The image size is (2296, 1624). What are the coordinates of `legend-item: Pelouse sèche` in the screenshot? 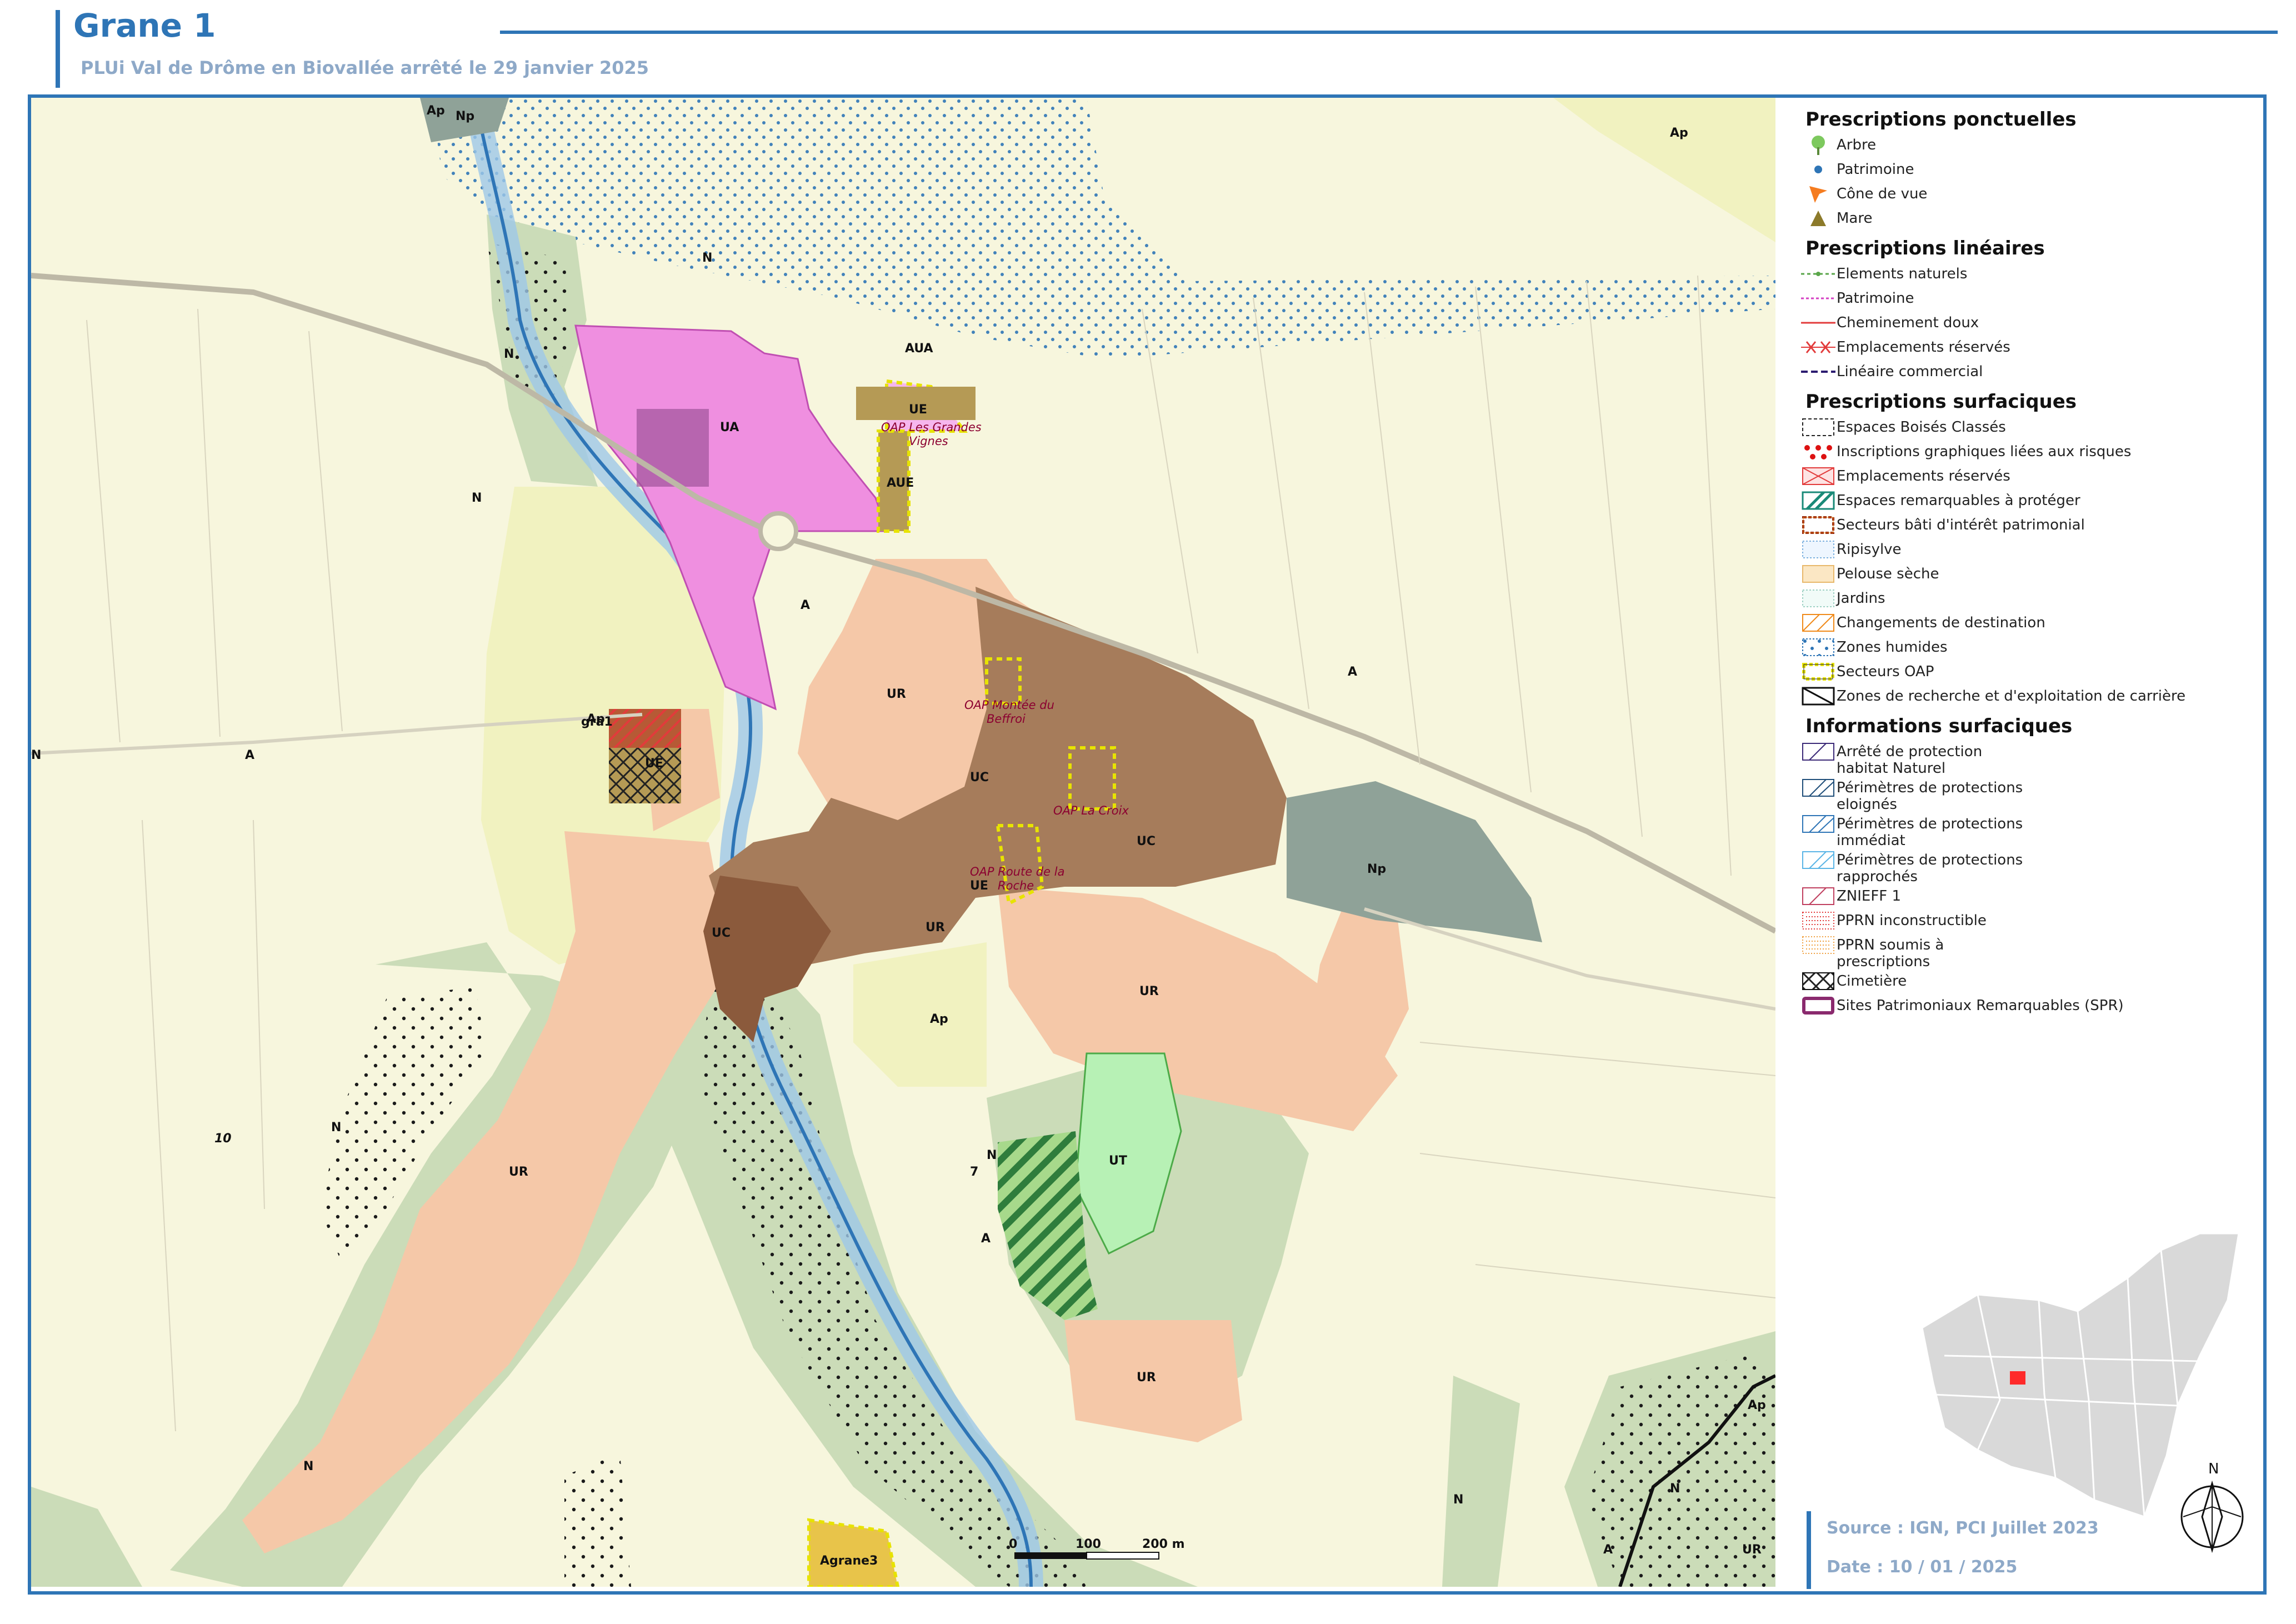 It's located at (2027, 575).